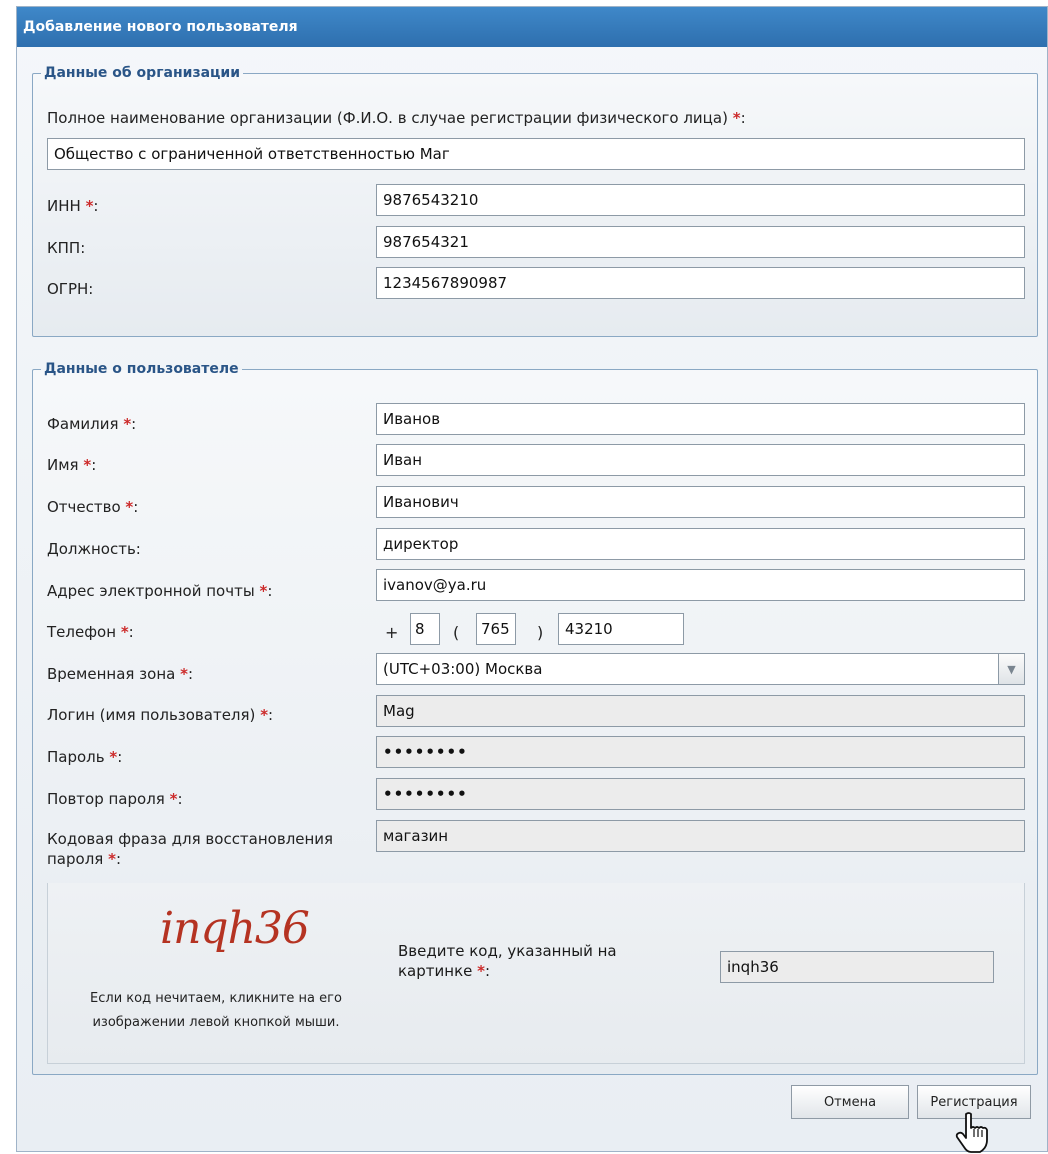 This screenshot has width=1048, height=1154. Describe the element at coordinates (700, 752) in the screenshot. I see `password-input: ••••••••` at that location.